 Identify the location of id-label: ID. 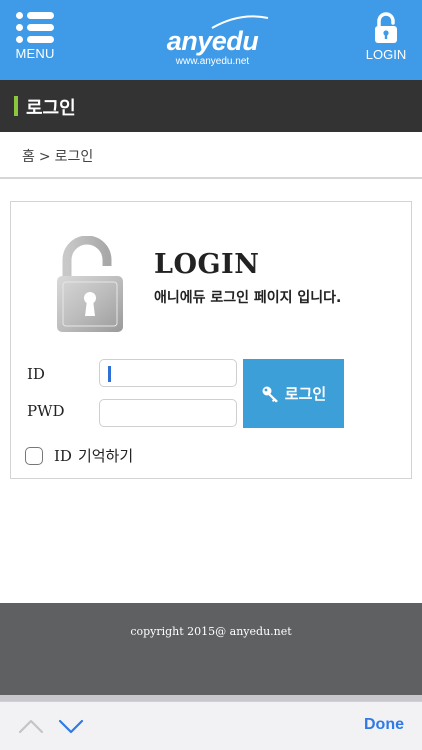
(36, 374).